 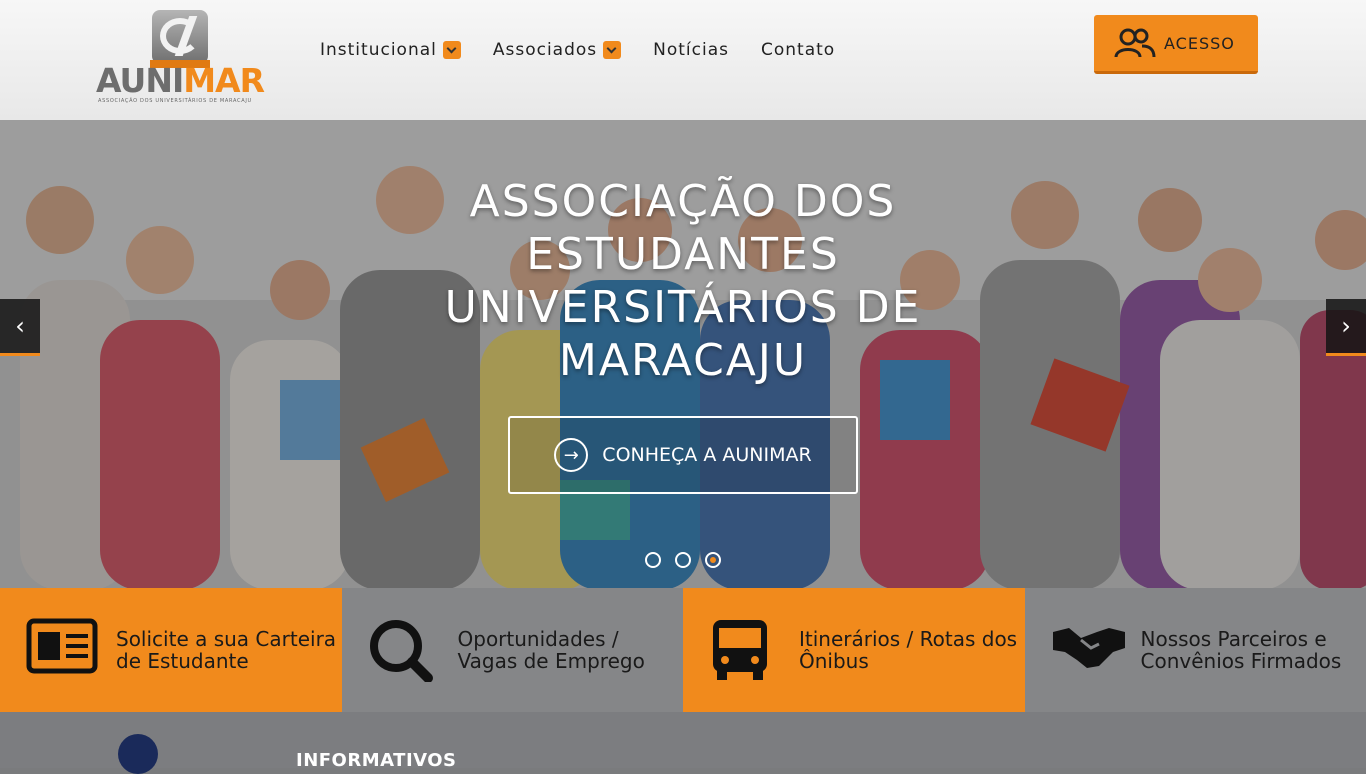 I want to click on tile-label: Itinerários / Rotas dos Ônibus, so click(x=912, y=650).